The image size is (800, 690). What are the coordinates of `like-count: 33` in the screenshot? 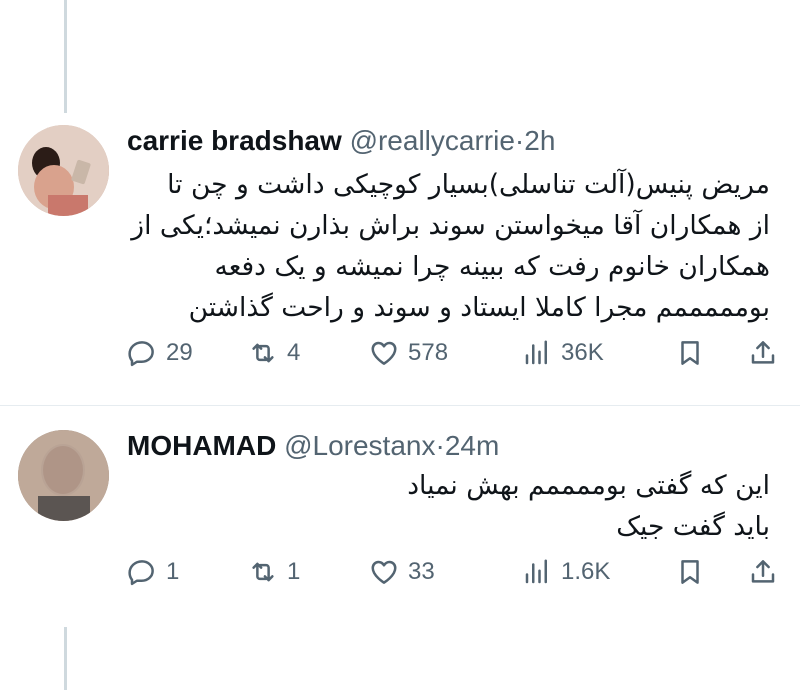 It's located at (421, 571).